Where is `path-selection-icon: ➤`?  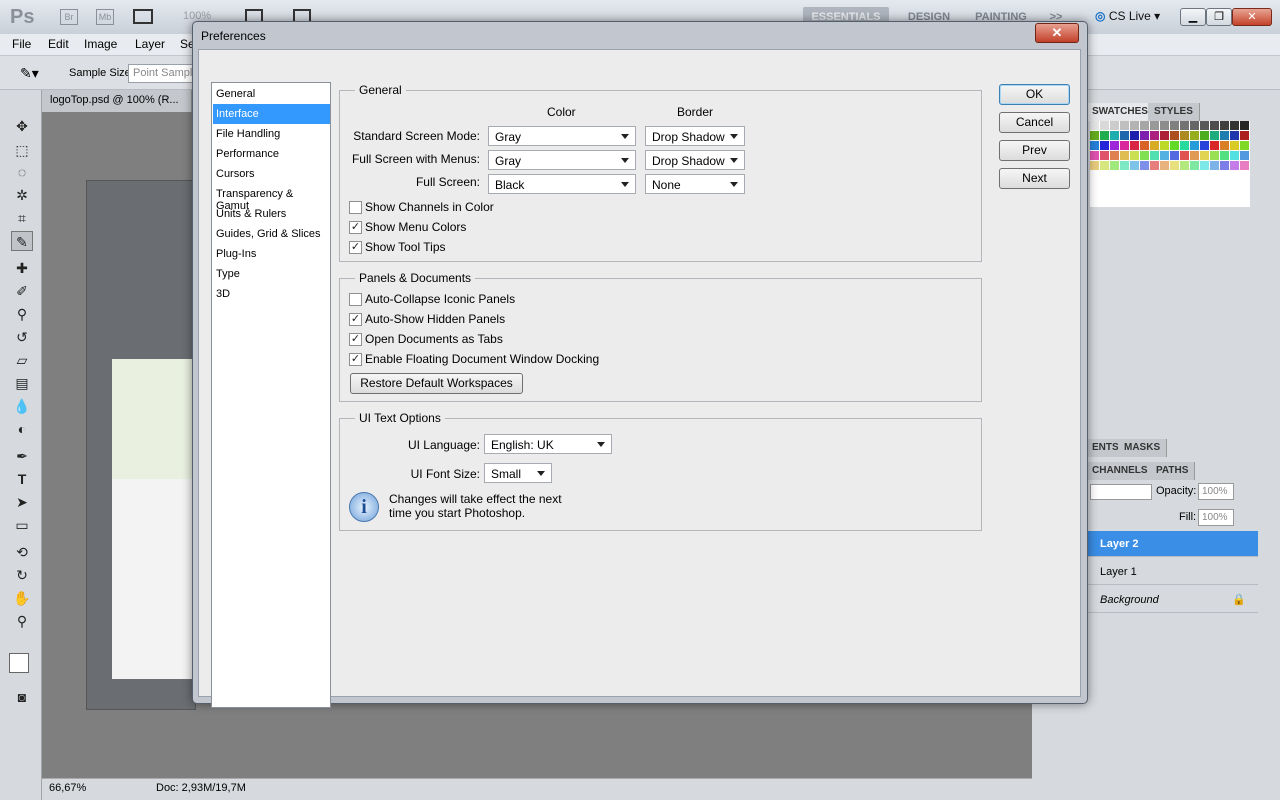
path-selection-icon: ➤ is located at coordinates (22, 502).